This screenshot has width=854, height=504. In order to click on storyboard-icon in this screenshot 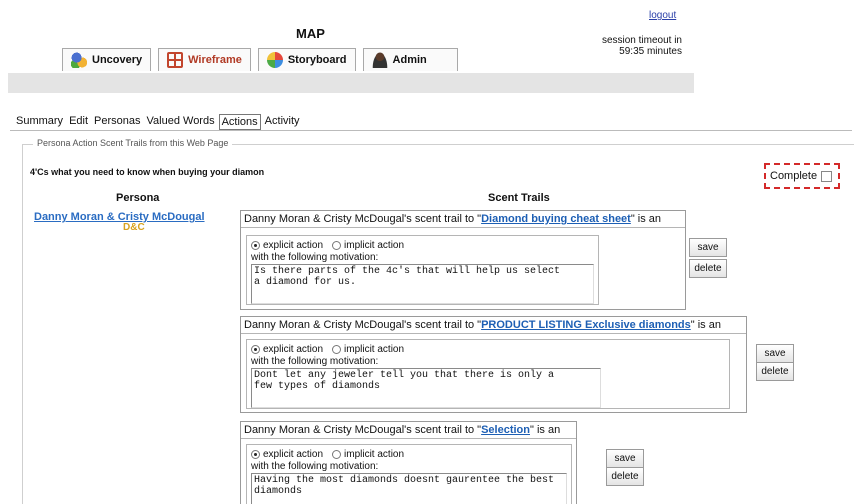, I will do `click(274, 60)`.